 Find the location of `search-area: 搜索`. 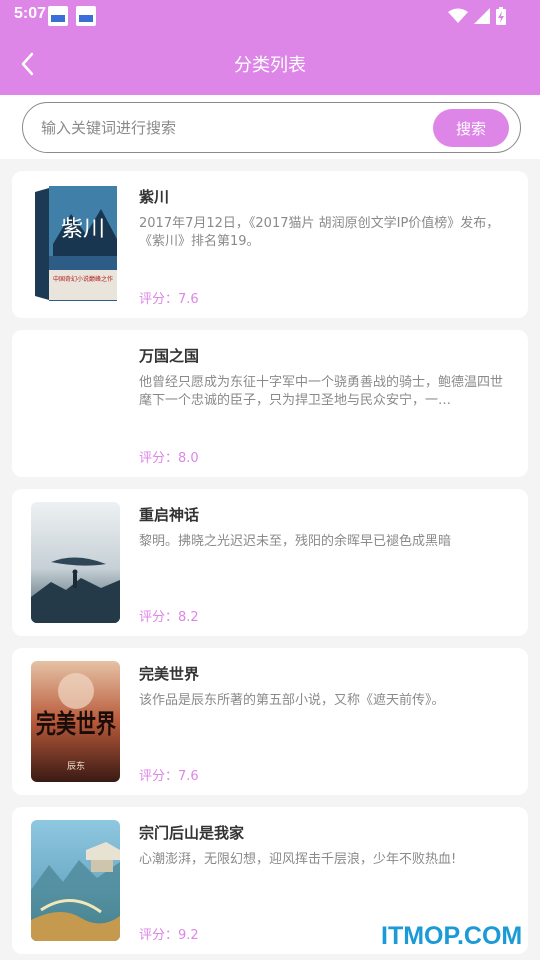

search-area: 搜索 is located at coordinates (270, 127).